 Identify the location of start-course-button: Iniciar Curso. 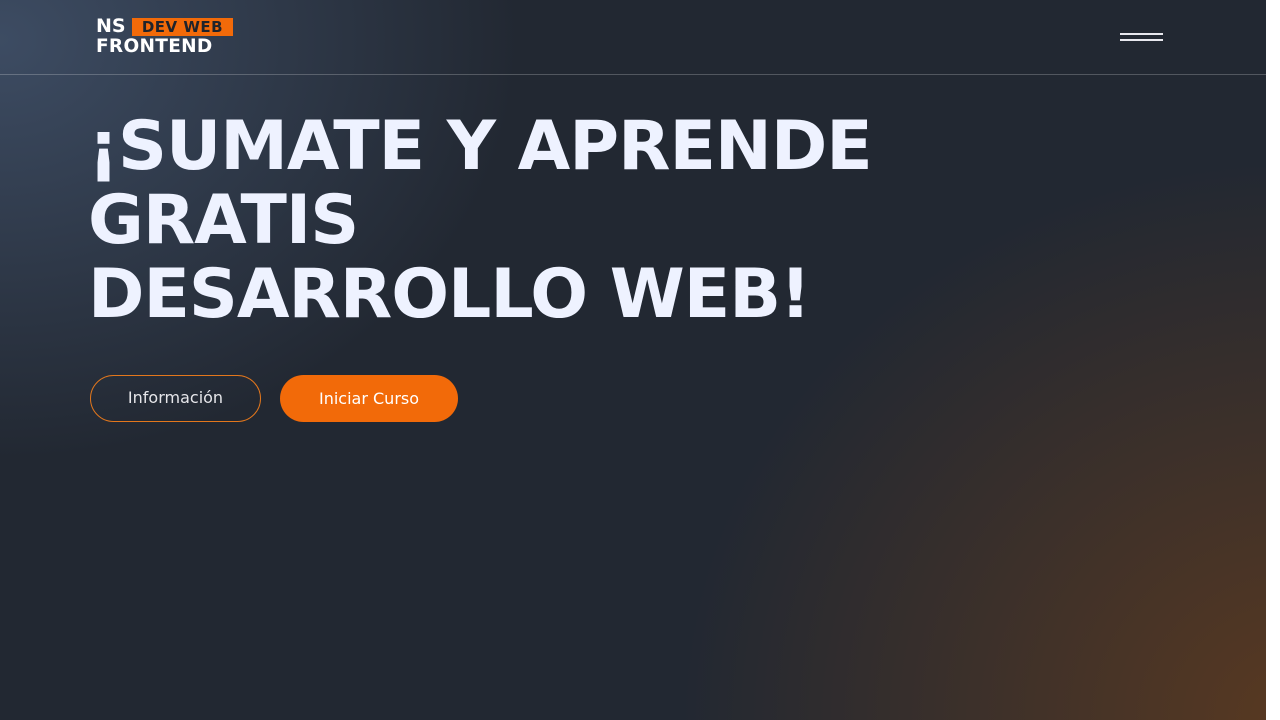
(369, 398).